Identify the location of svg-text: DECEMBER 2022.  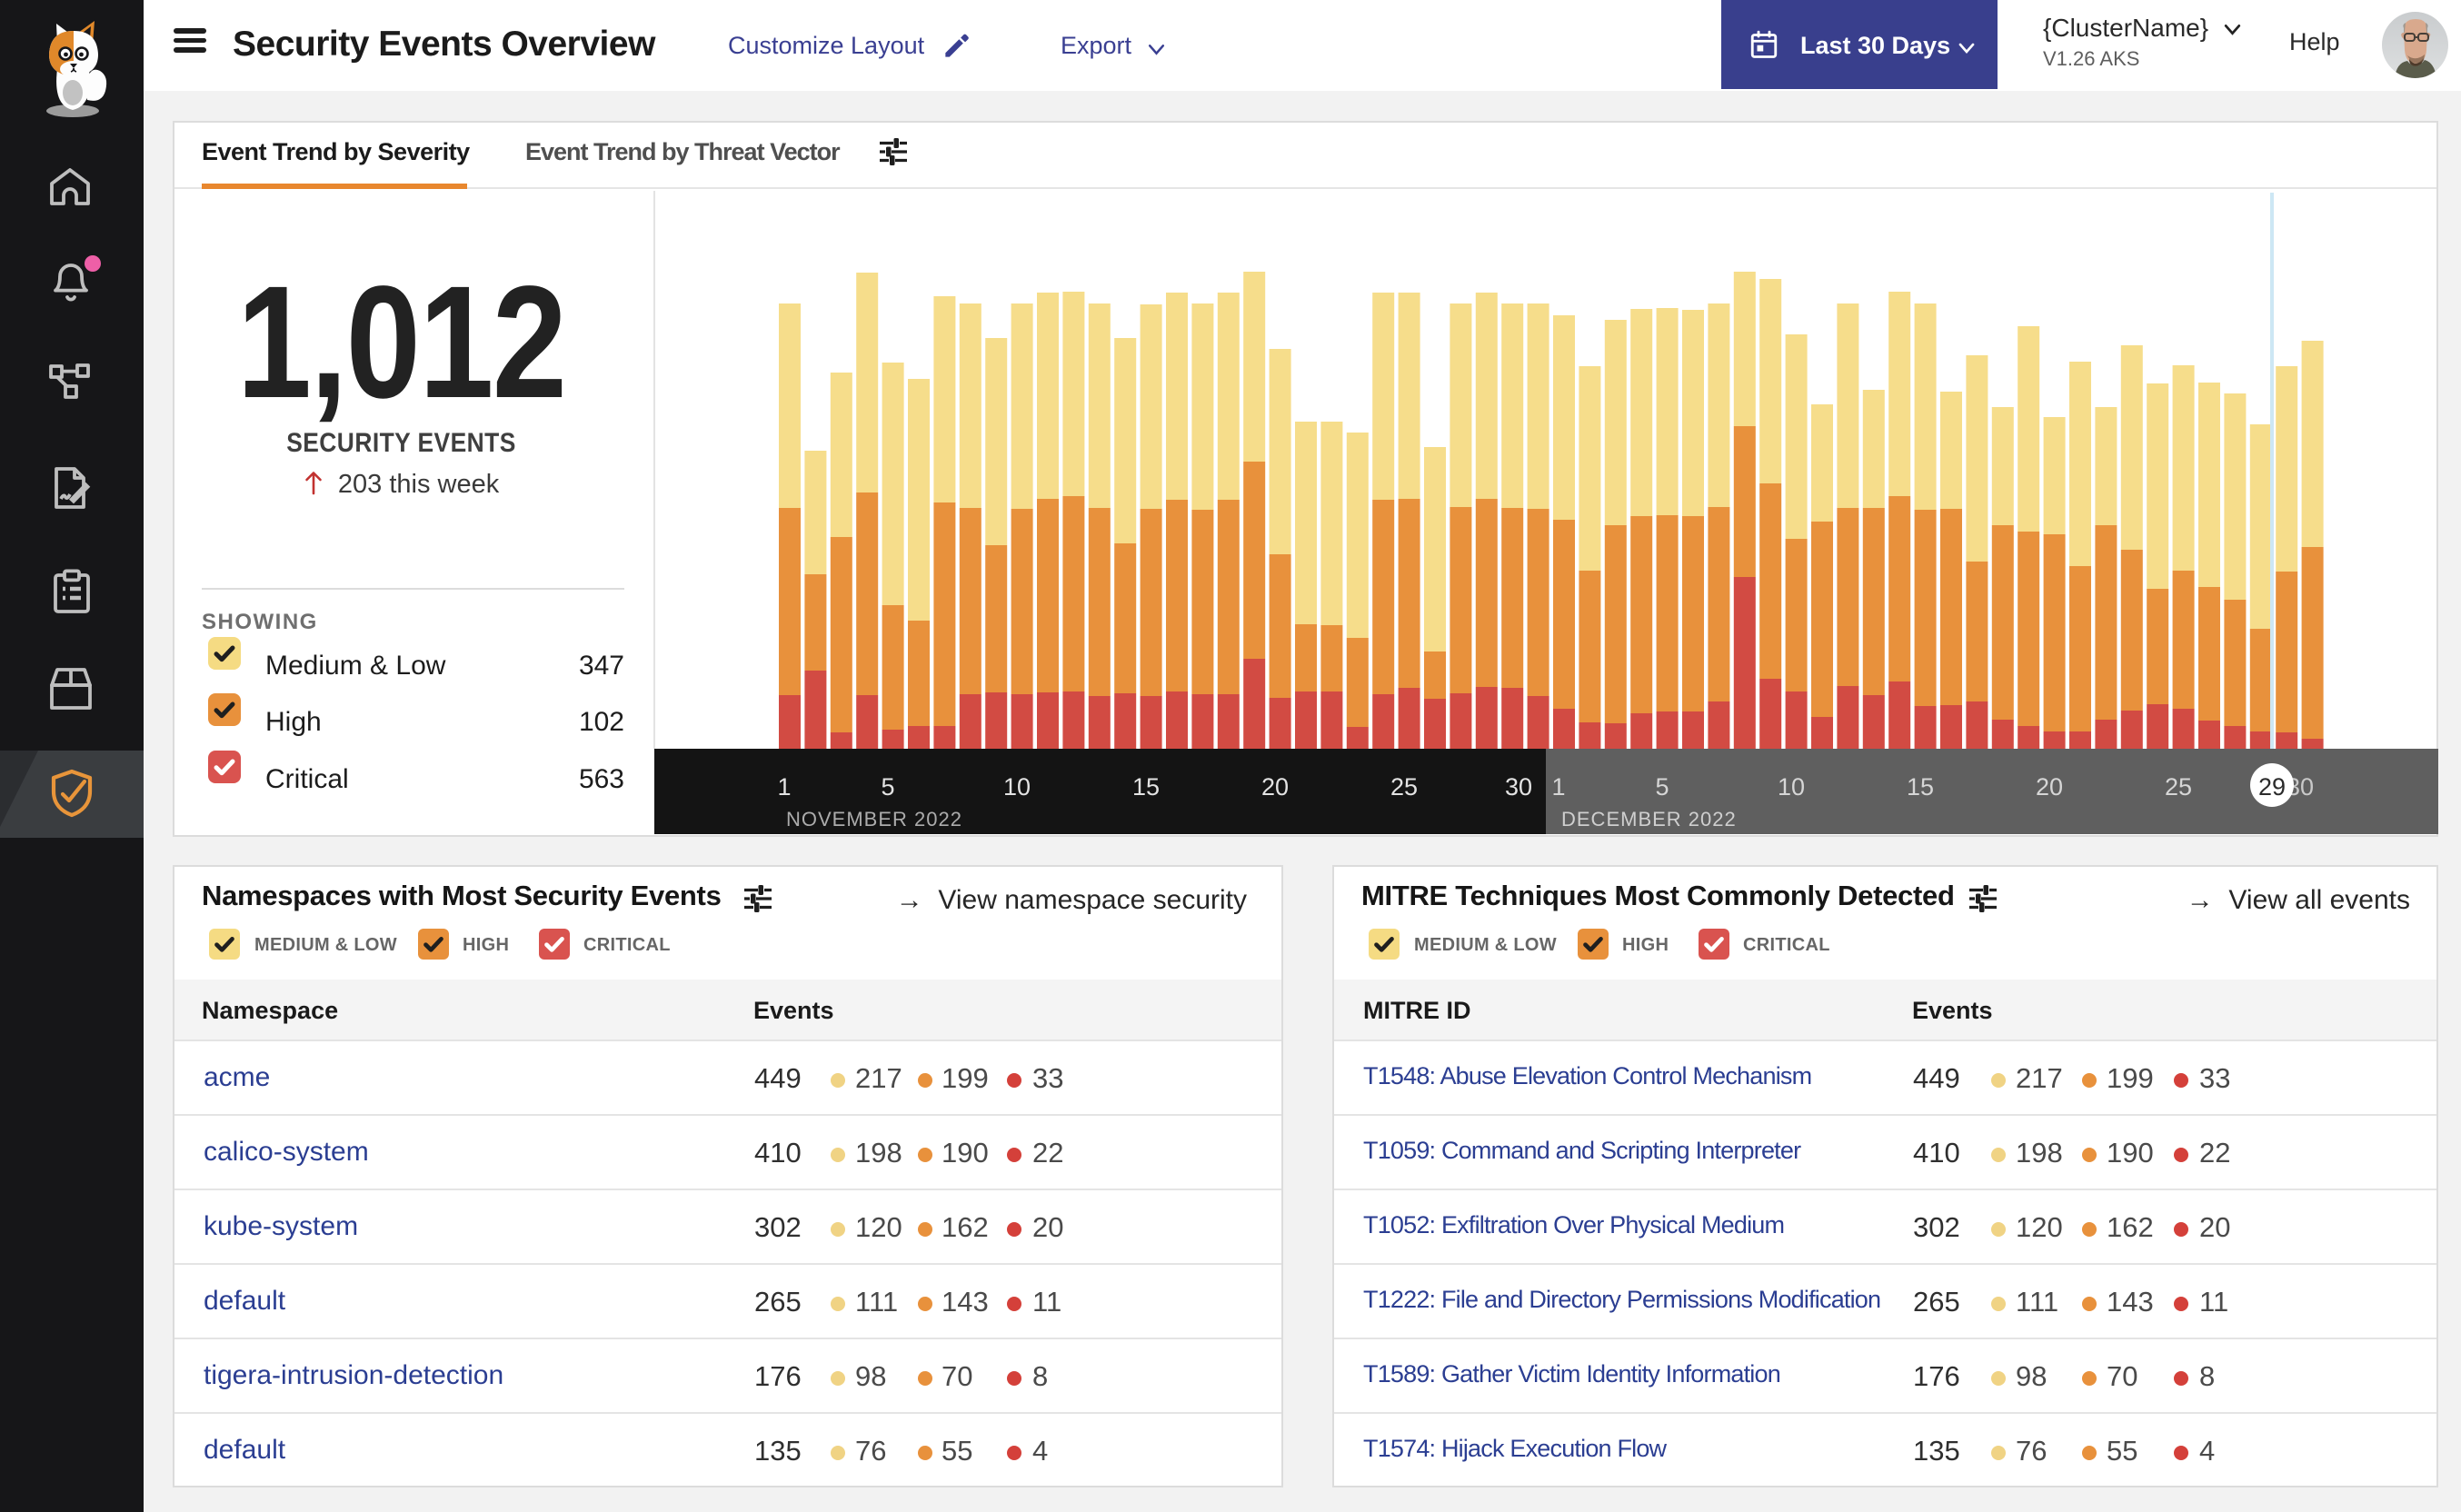
(1649, 819).